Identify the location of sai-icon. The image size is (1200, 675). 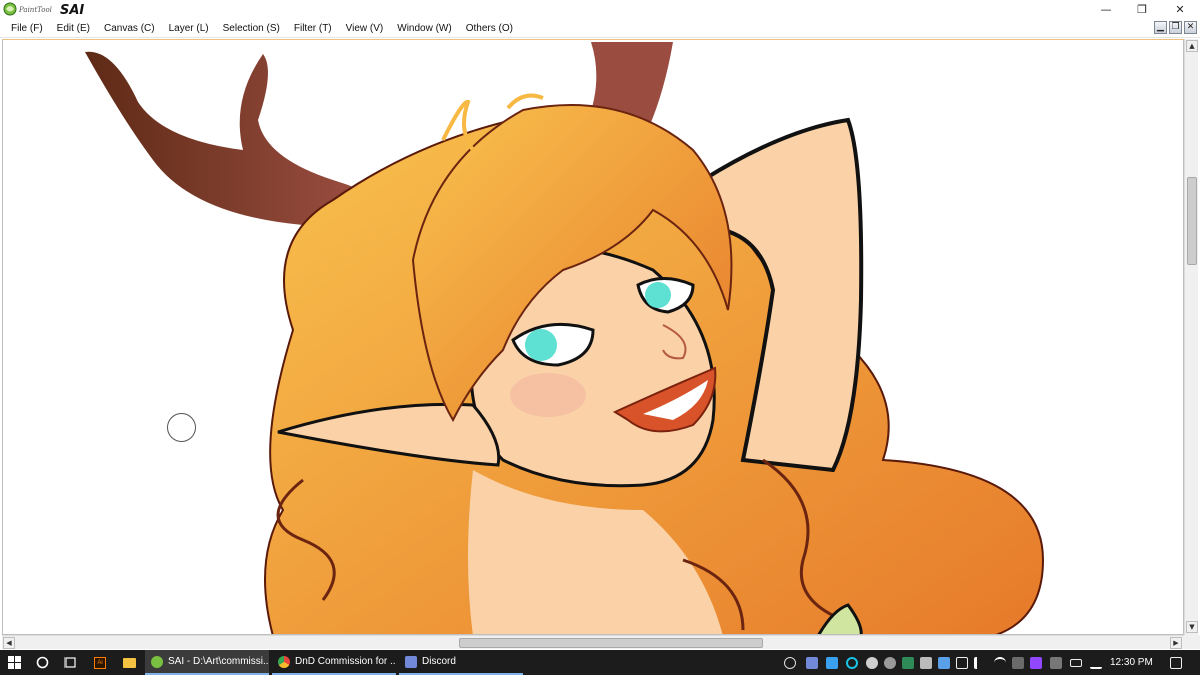
(157, 661).